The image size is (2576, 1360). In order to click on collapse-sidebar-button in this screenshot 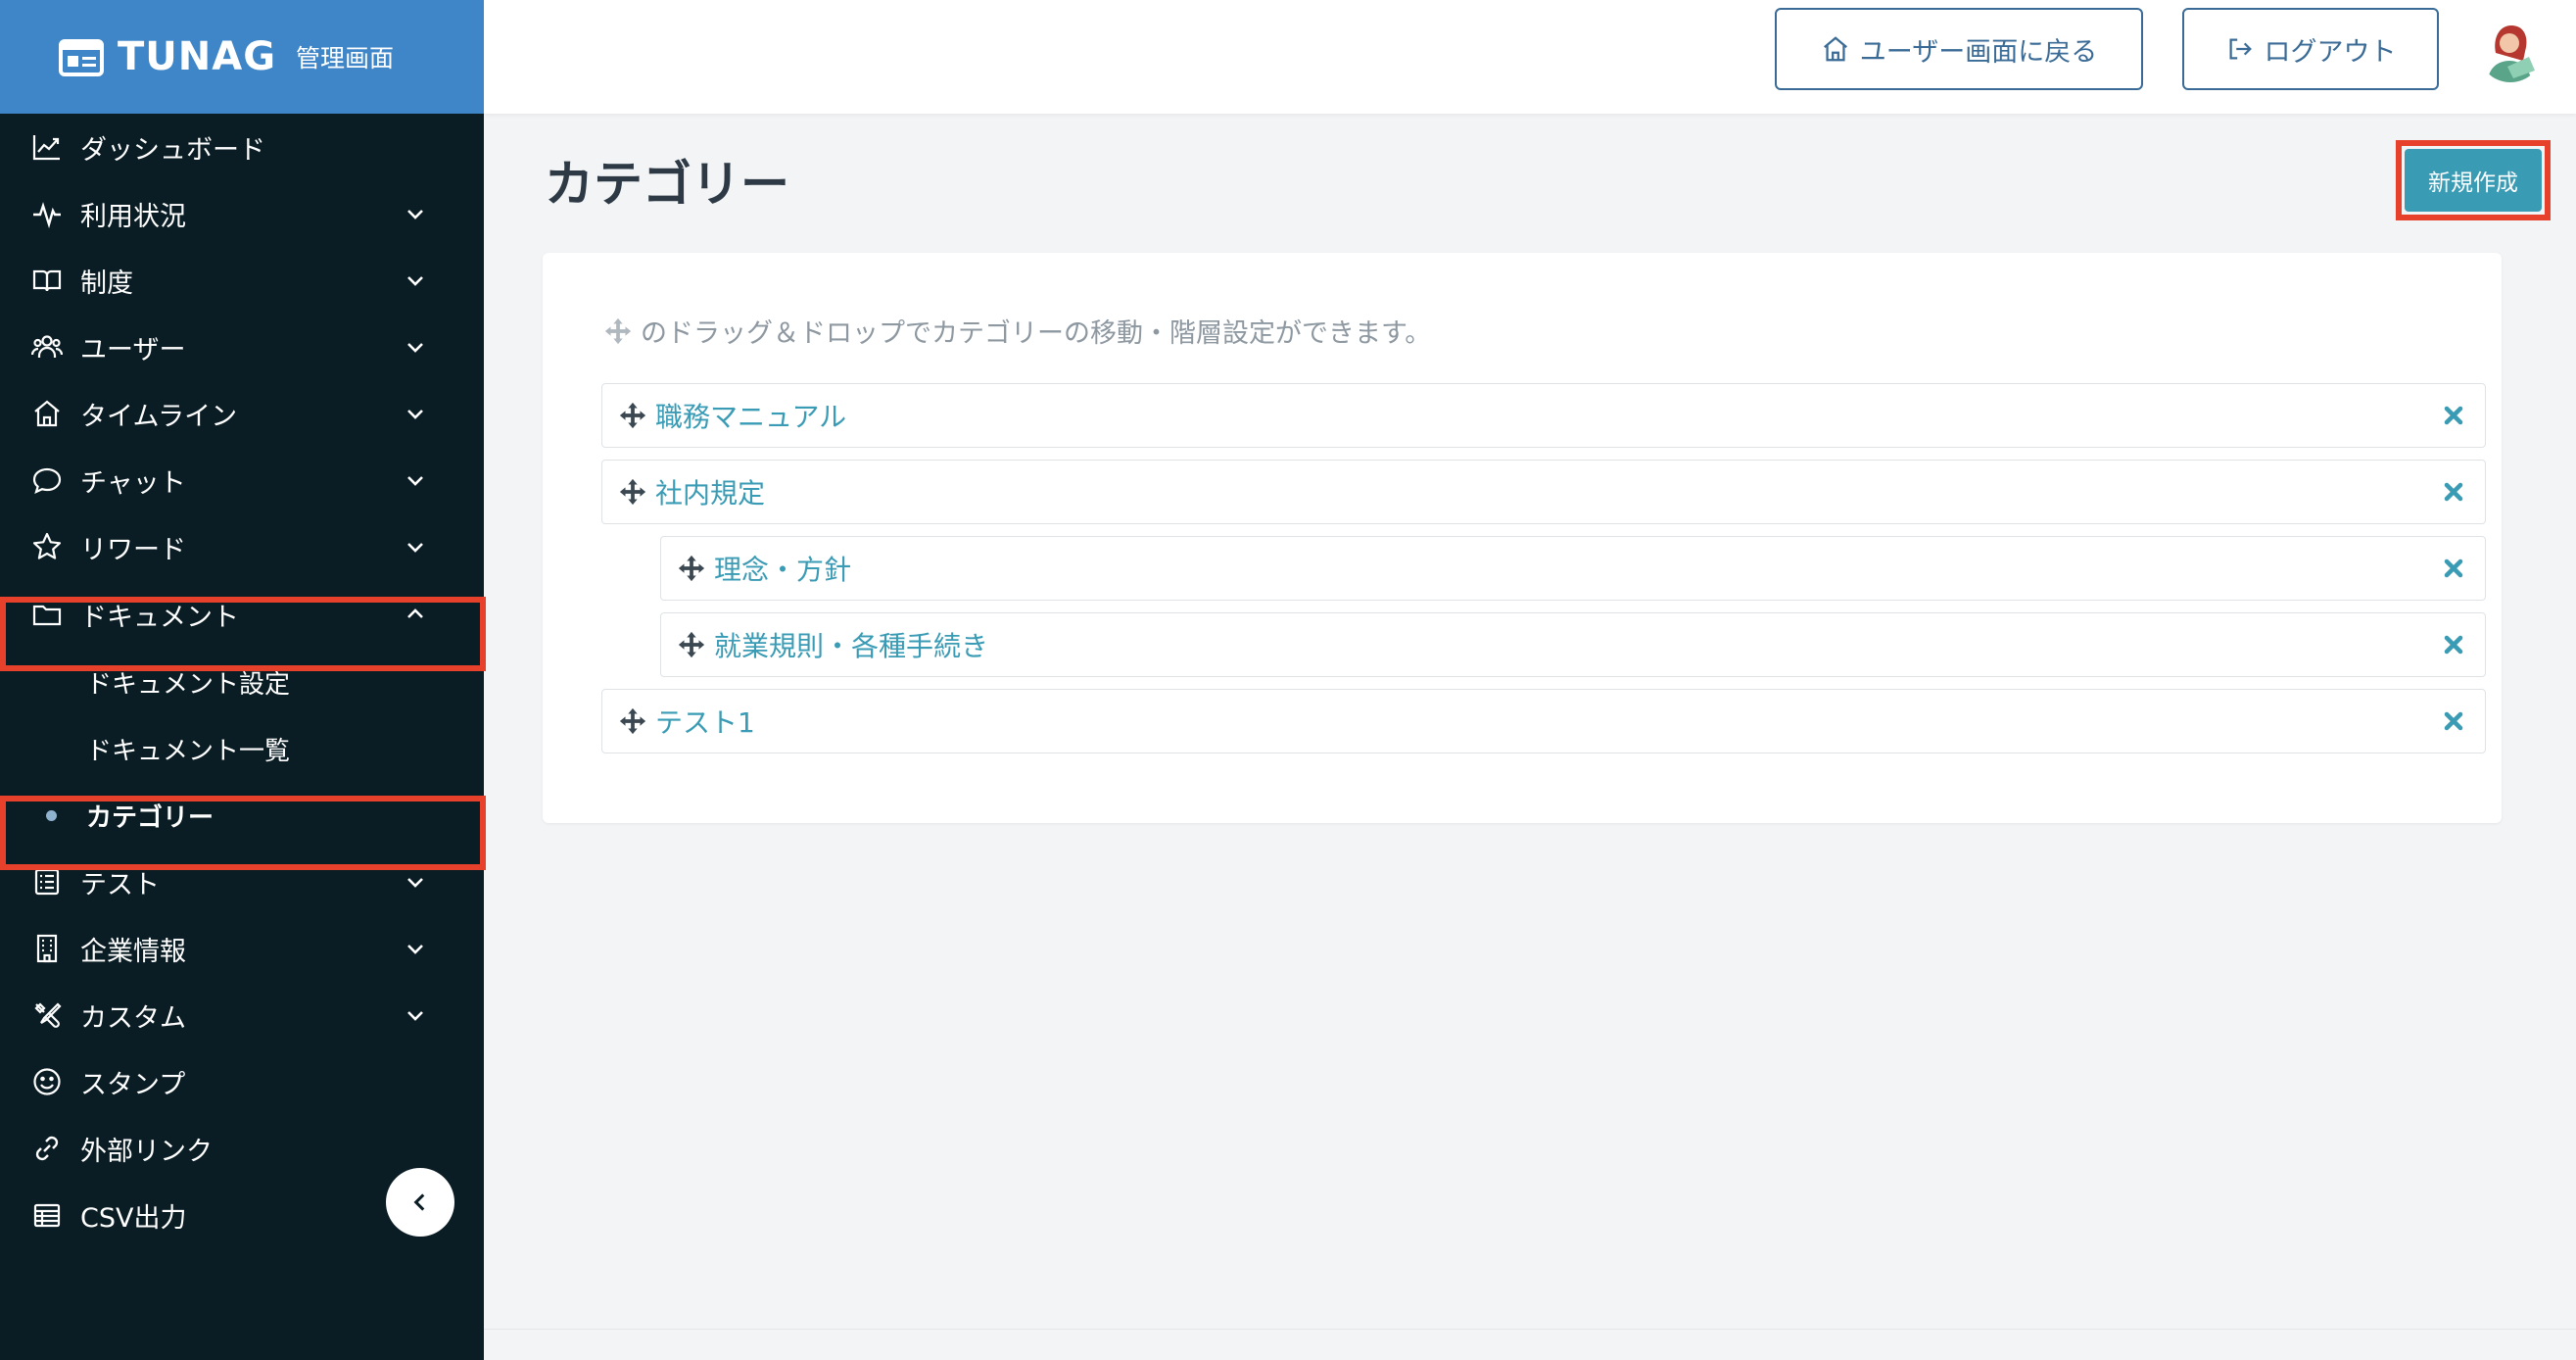, I will do `click(420, 1202)`.